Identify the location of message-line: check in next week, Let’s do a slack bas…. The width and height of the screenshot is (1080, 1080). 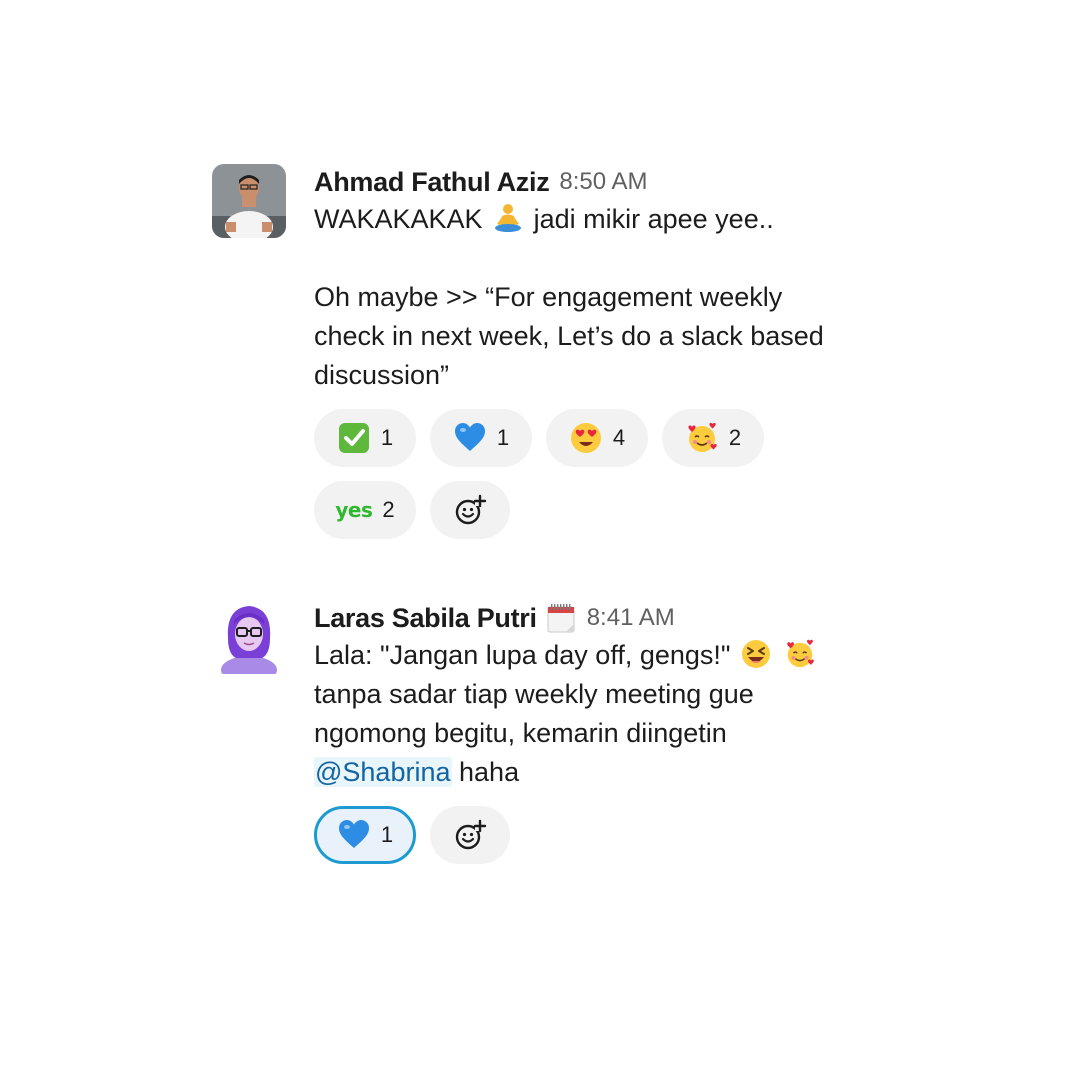
(569, 336).